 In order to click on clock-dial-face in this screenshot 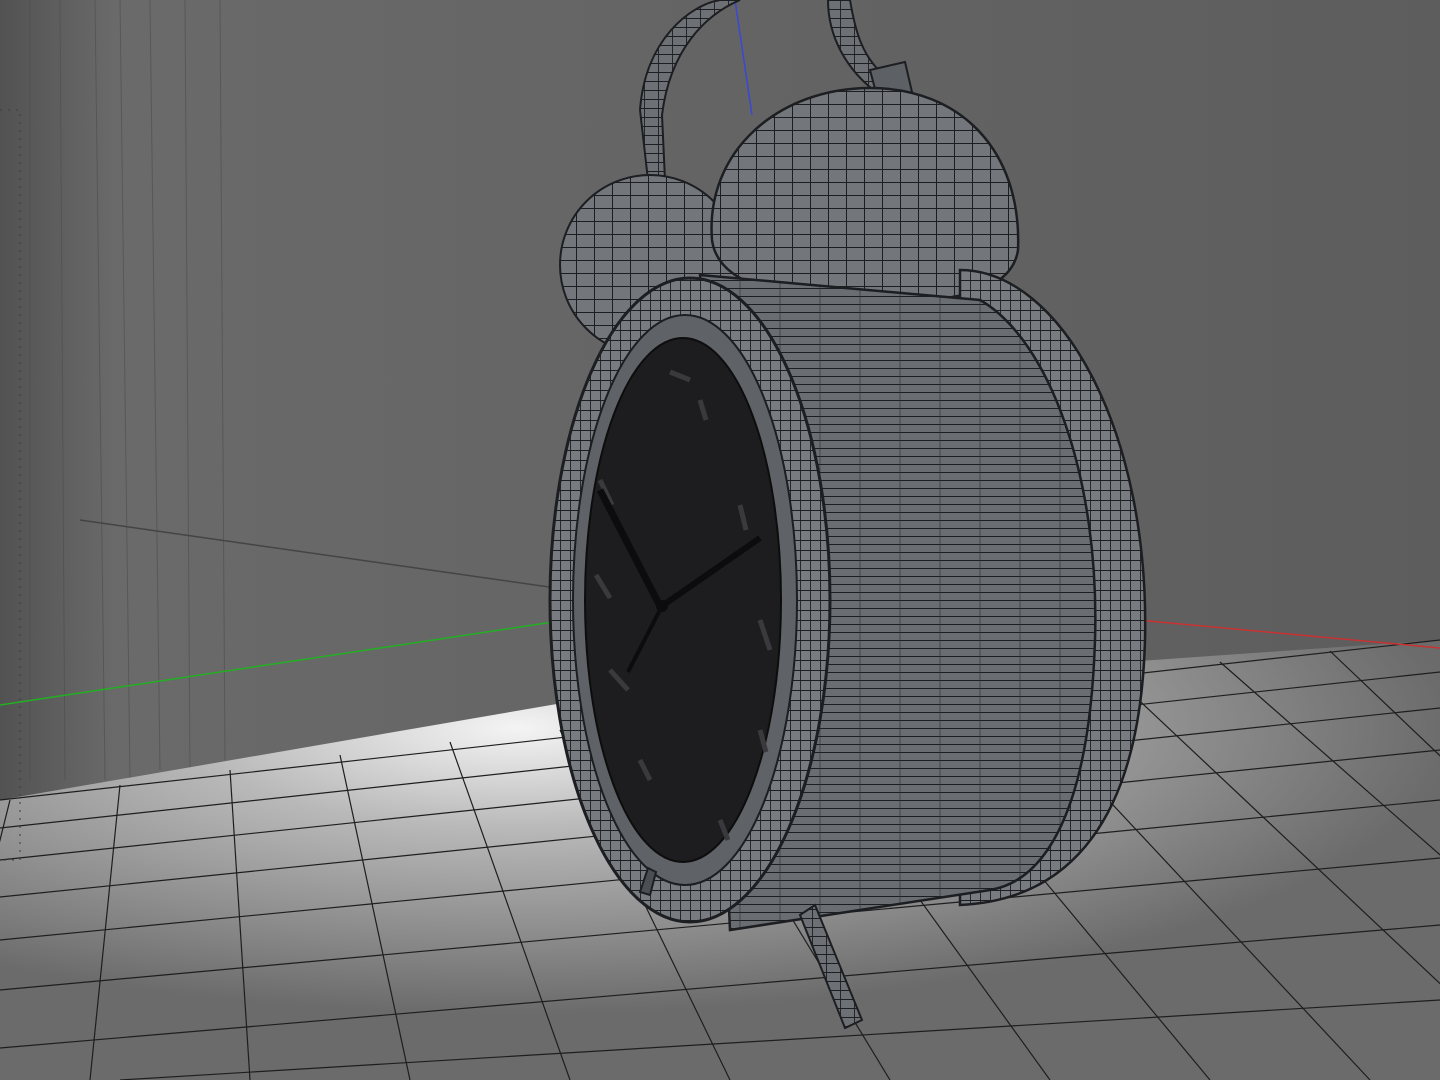, I will do `click(683, 600)`.